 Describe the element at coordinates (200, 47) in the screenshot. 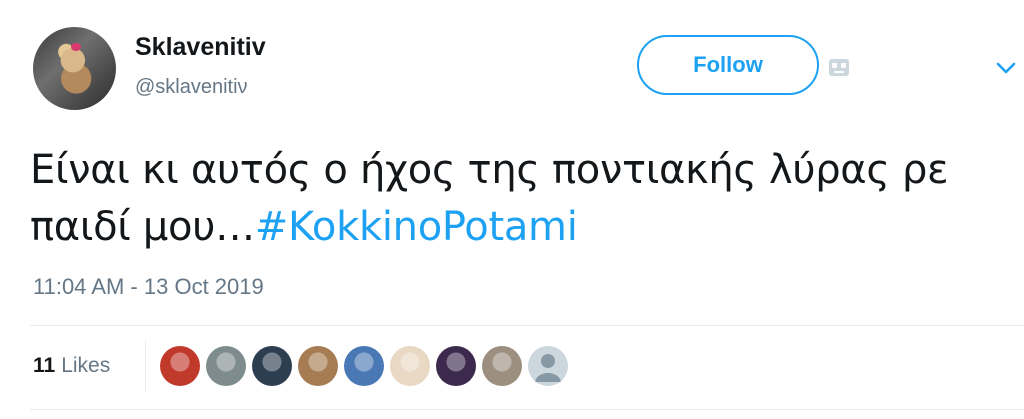

I see `user-display-name: Sklavenitiv` at that location.